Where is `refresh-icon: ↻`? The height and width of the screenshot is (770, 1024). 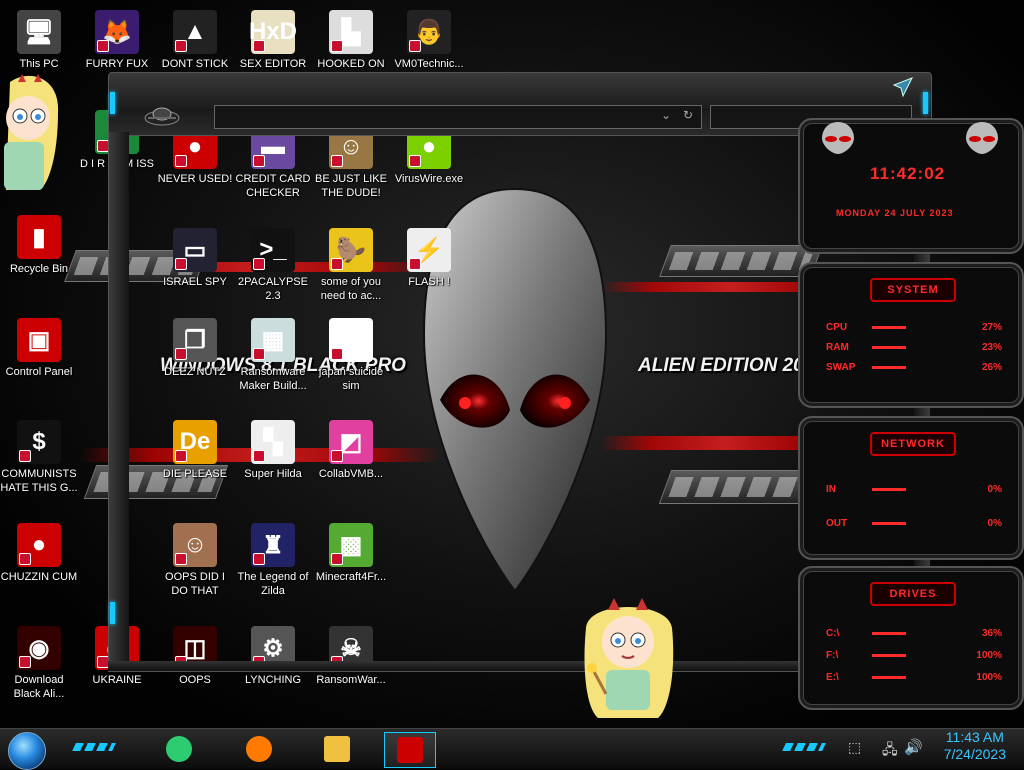
refresh-icon: ↻ is located at coordinates (688, 115).